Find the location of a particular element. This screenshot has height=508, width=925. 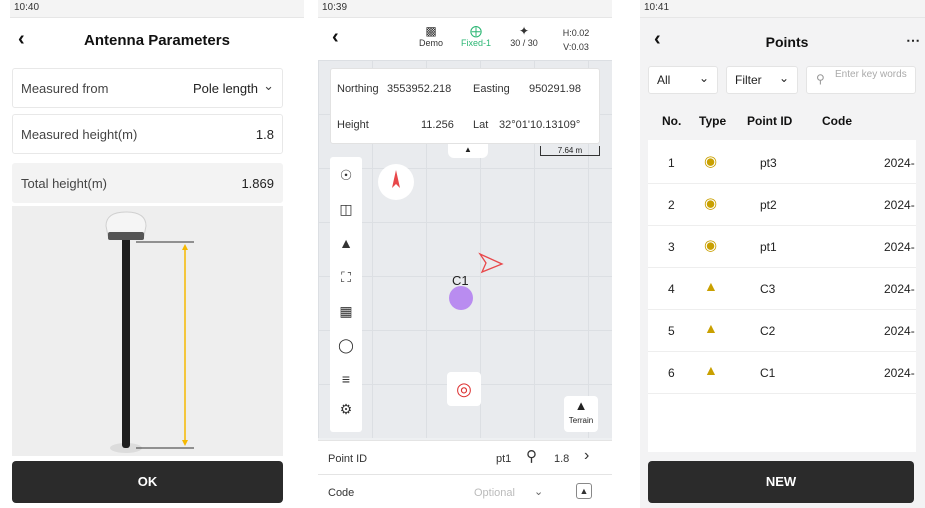

project-indicator: ▩ Demo is located at coordinates (431, 36).